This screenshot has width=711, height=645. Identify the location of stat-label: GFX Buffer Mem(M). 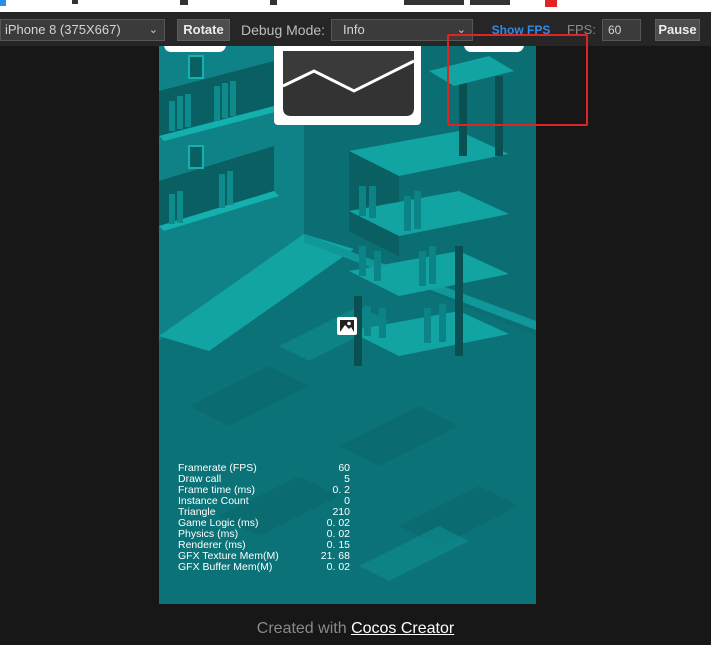
(225, 567).